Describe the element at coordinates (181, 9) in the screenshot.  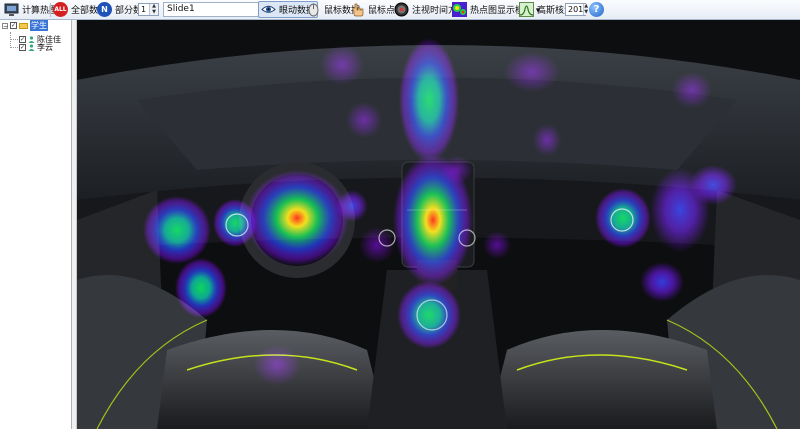
I see `slide-select-value: Slide1` at that location.